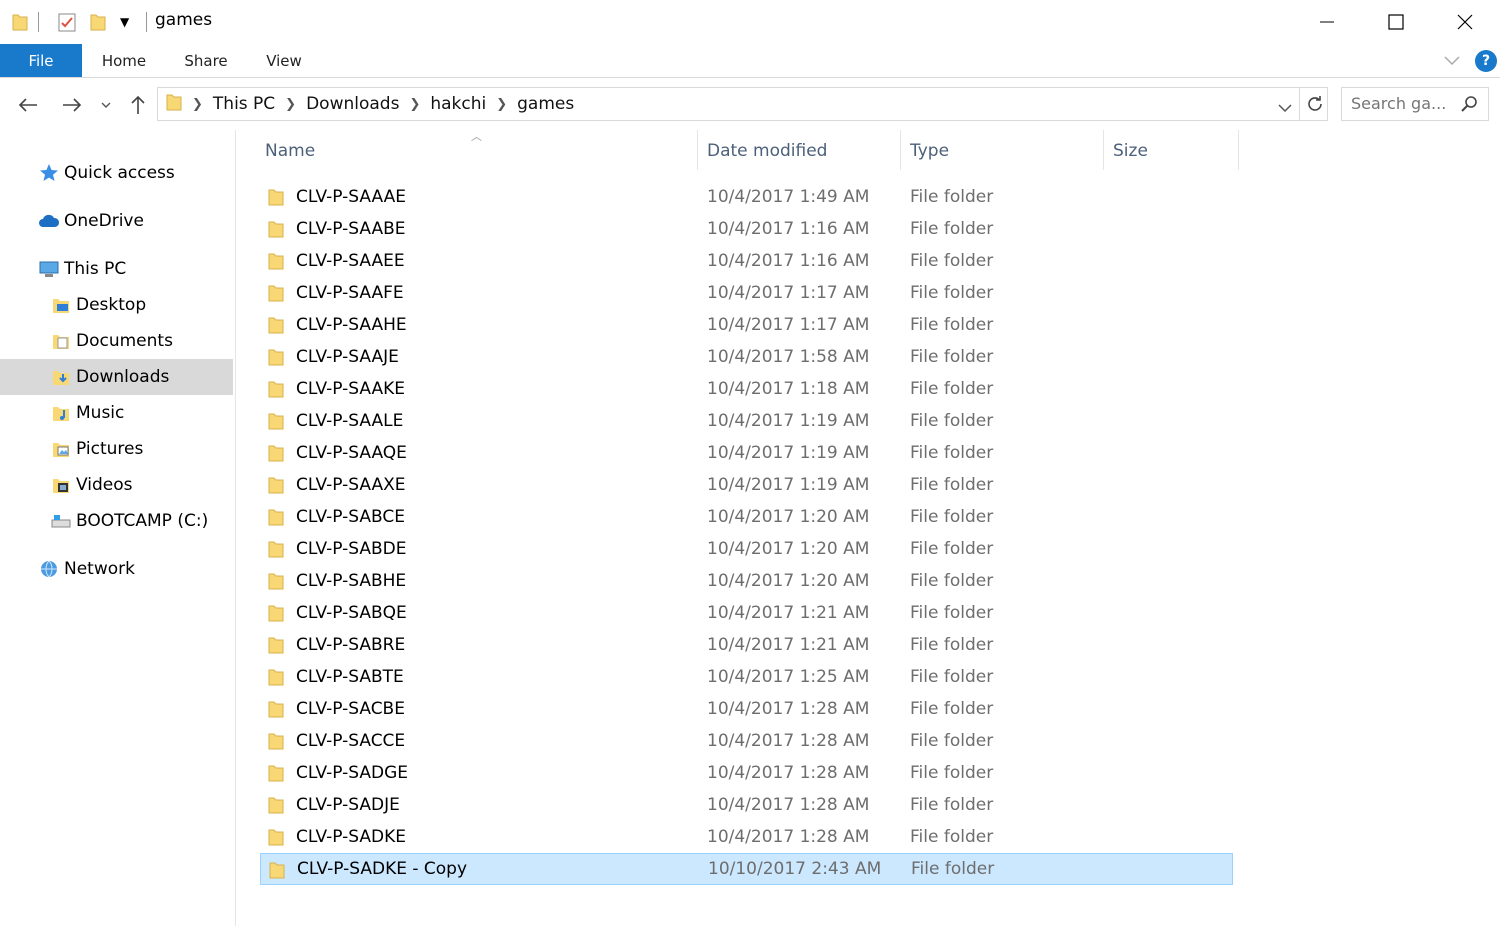 The image size is (1500, 926). I want to click on nav-network: Network, so click(116, 569).